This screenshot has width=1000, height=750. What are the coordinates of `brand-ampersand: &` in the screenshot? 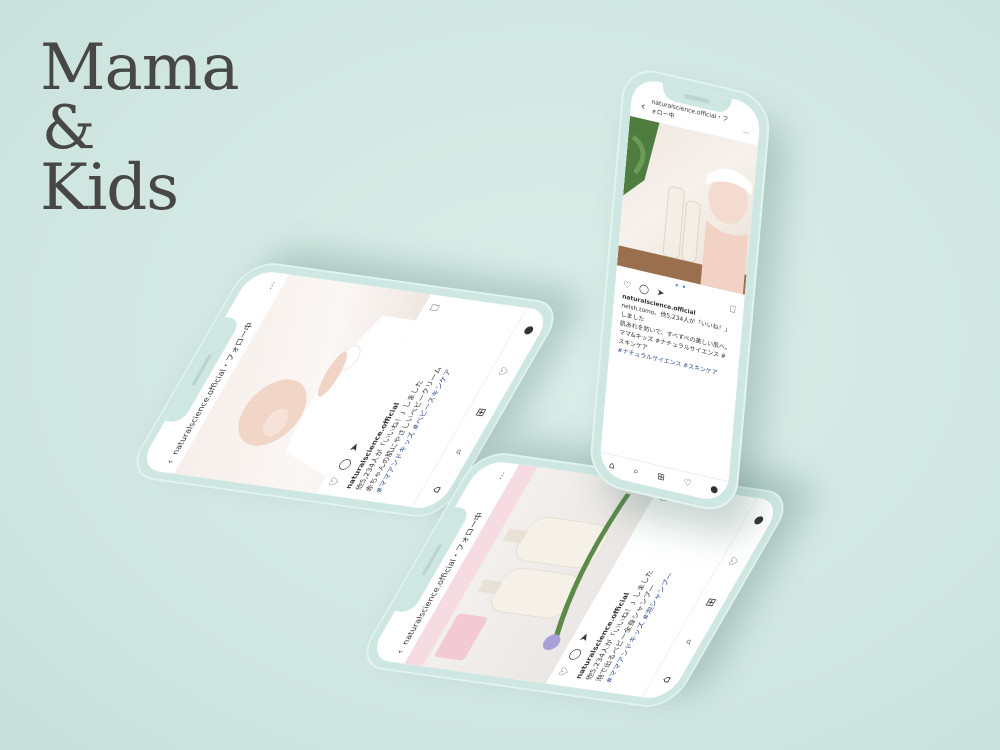 It's located at (69, 128).